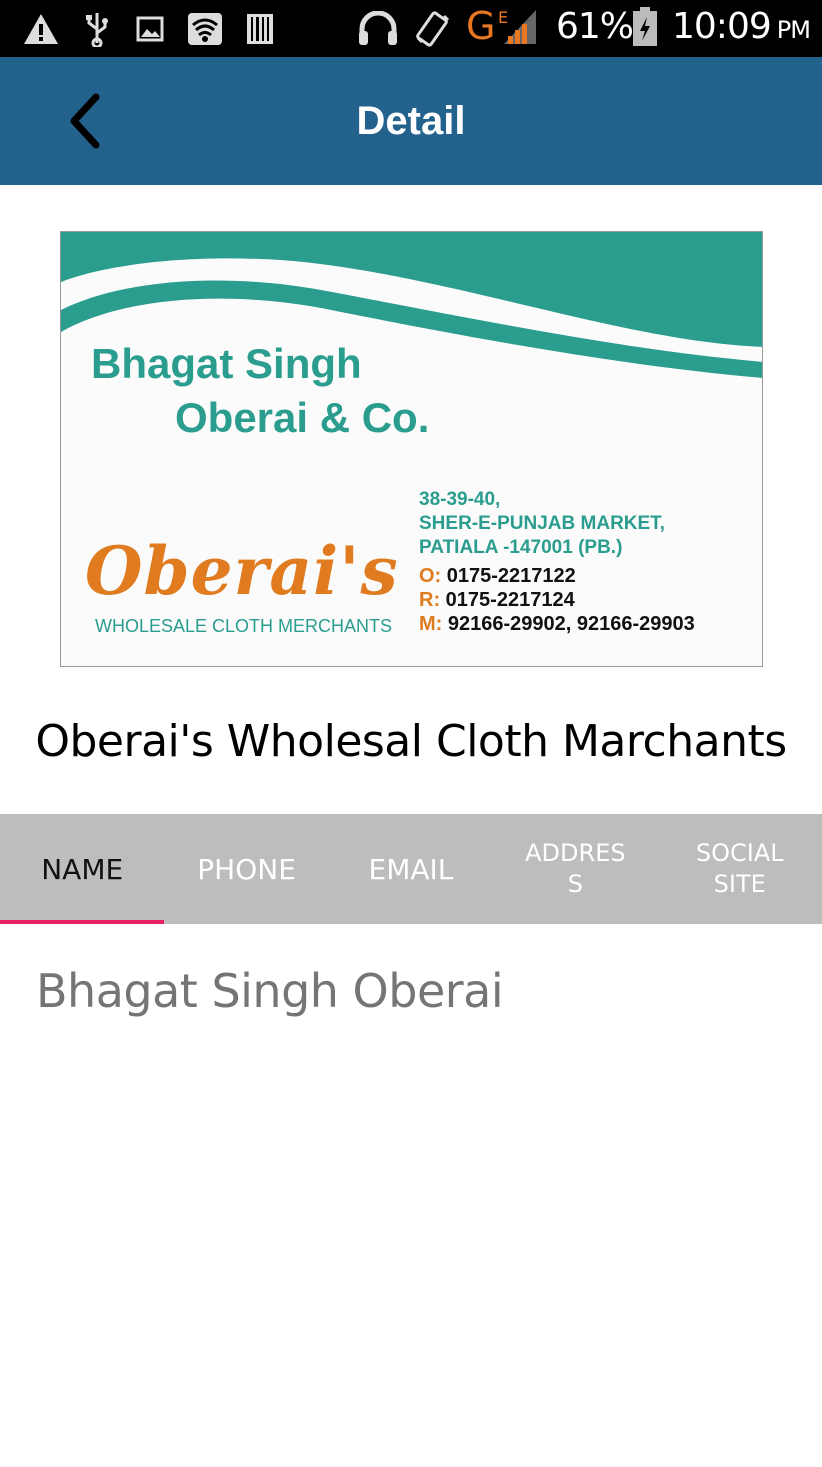 Image resolution: width=822 pixels, height=1467 pixels. I want to click on warning-icon, so click(41, 29).